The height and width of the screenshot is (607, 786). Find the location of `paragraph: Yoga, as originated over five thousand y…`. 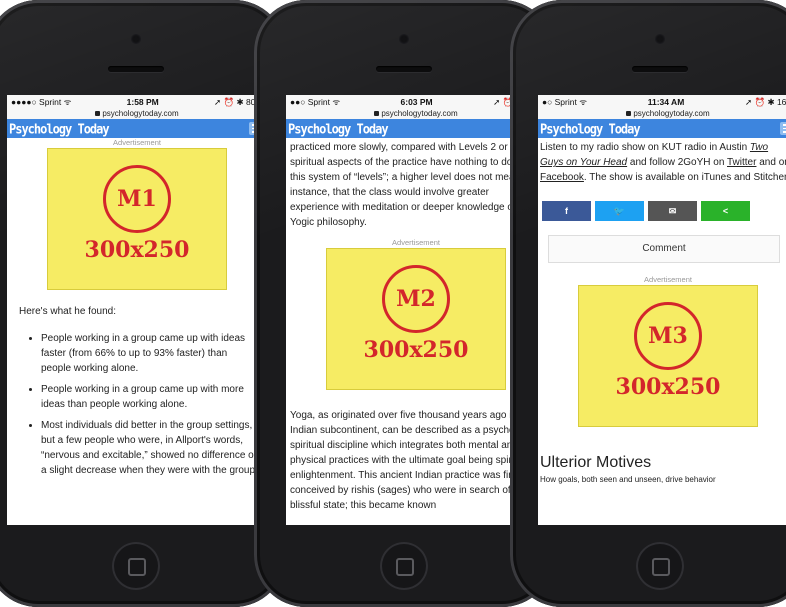

paragraph: Yoga, as originated over five thousand y… is located at coordinates (412, 460).